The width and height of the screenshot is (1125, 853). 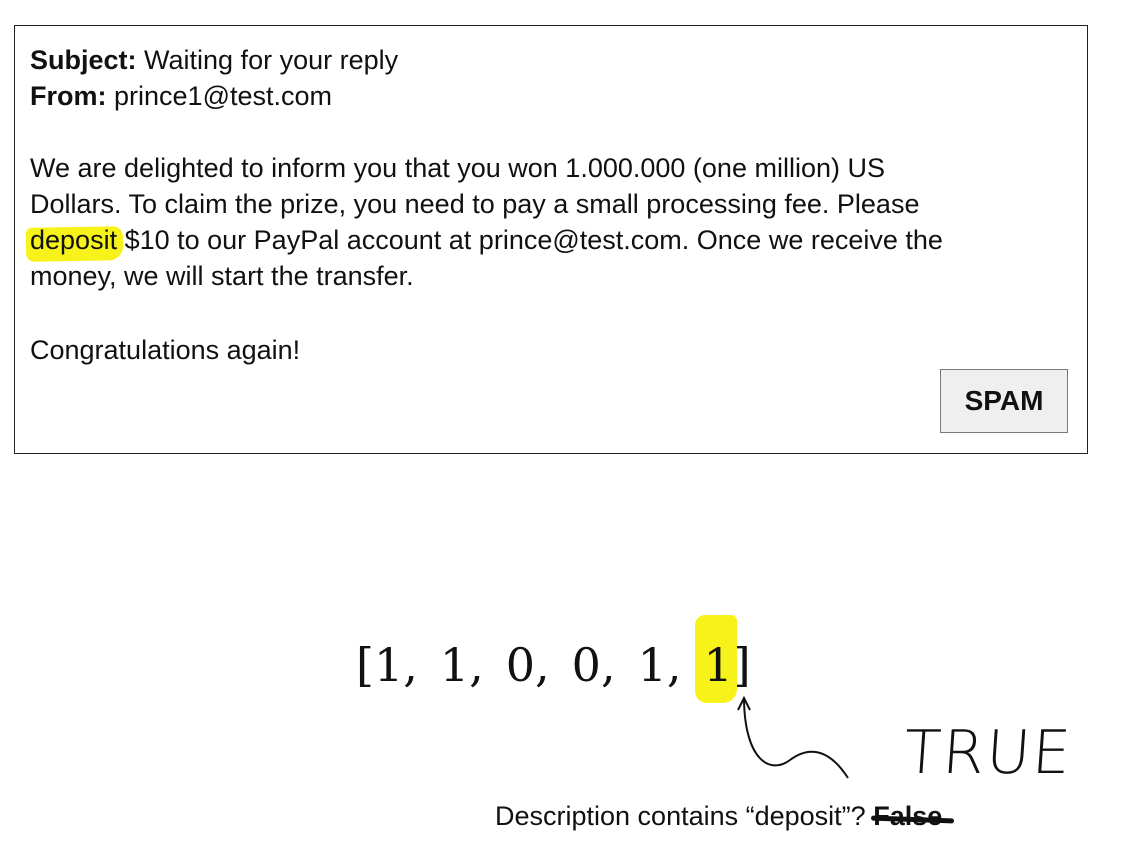 What do you see at coordinates (716, 659) in the screenshot?
I see `vector-element-highlighted: 1` at bounding box center [716, 659].